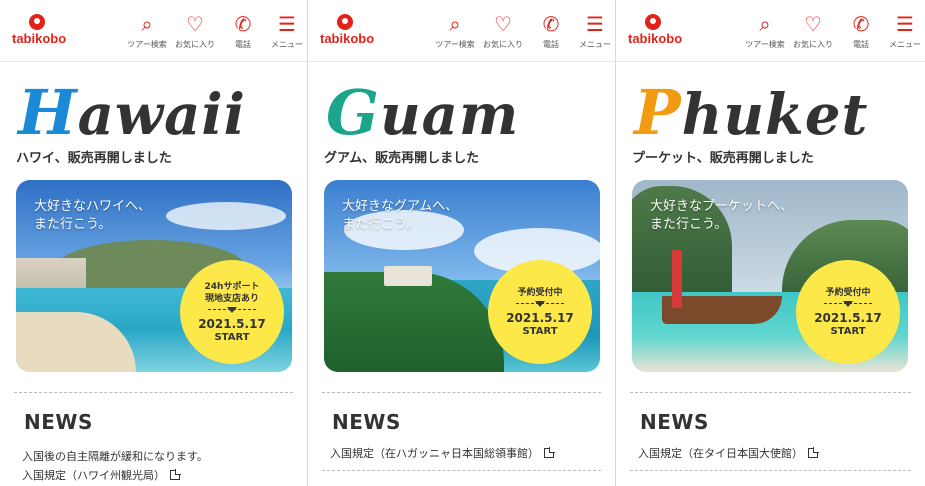 The height and width of the screenshot is (486, 925). What do you see at coordinates (93, 206) in the screenshot?
I see `photo-caption-line1: 大好きなハワイへ、` at bounding box center [93, 206].